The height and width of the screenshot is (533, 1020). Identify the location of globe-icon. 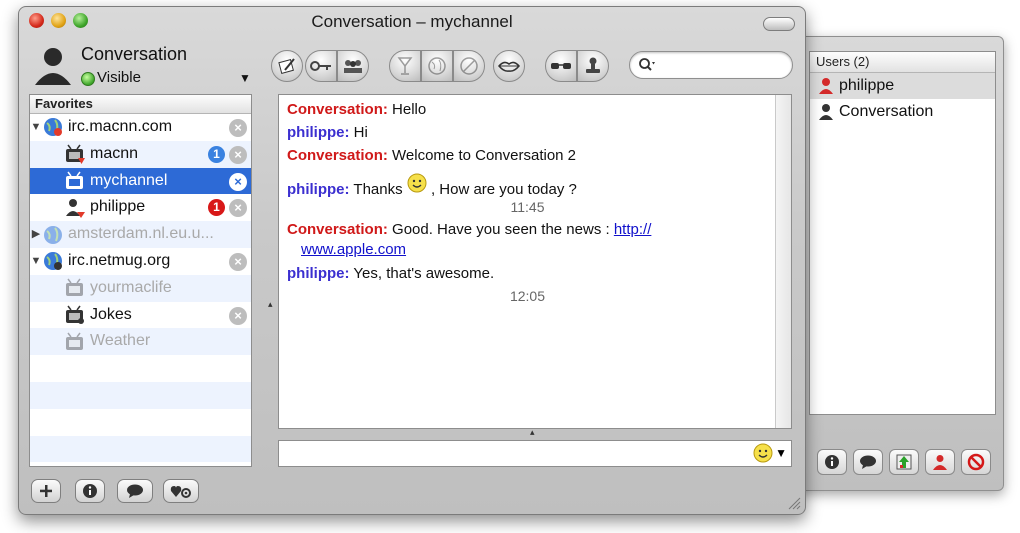
(437, 66).